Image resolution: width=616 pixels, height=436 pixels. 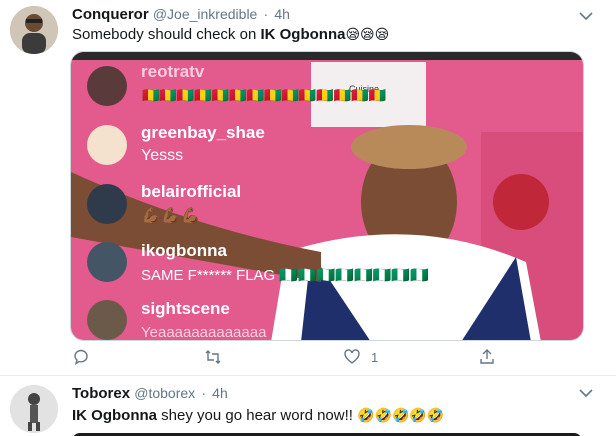 What do you see at coordinates (264, 96) in the screenshot?
I see `comment-text: 🇬🇳🇬🇳🇬🇳🇬🇳🇬🇳🇬🇳🇬🇳🇬🇳🇬🇳🇬🇳🇬🇳🇬🇳🇬🇳🇬🇳` at bounding box center [264, 96].